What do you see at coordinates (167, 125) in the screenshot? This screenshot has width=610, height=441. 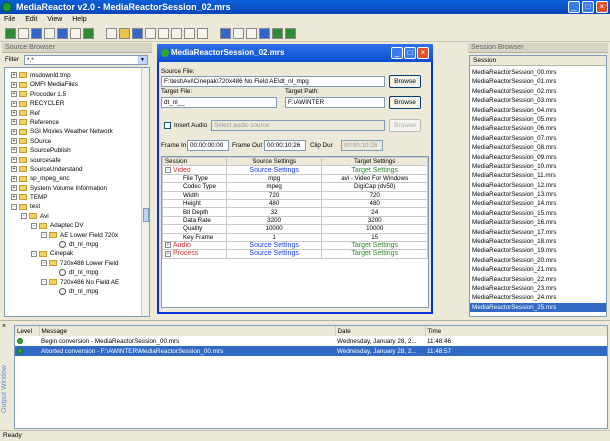 I see `insert-audio-checkbox` at bounding box center [167, 125].